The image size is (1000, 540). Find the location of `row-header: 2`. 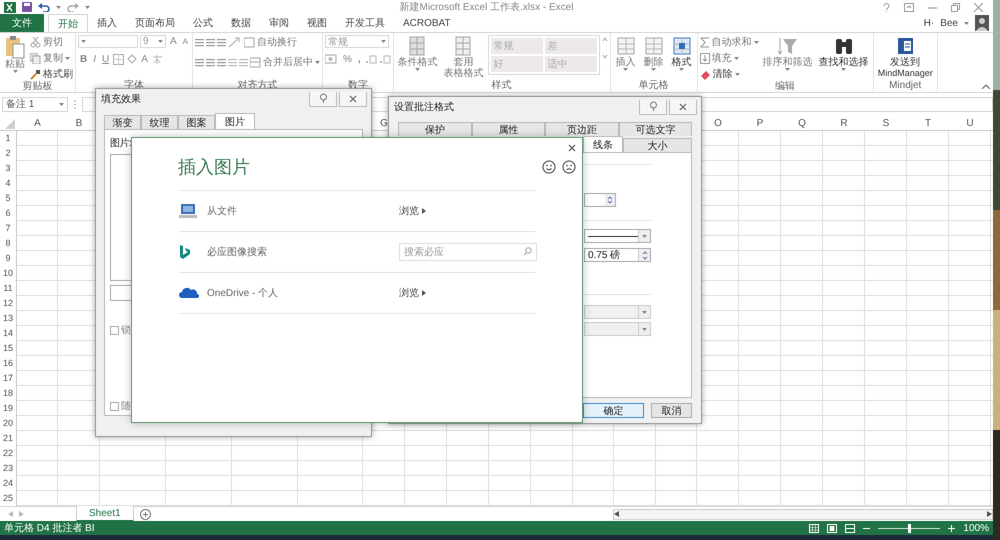

row-header: 2 is located at coordinates (8, 153).